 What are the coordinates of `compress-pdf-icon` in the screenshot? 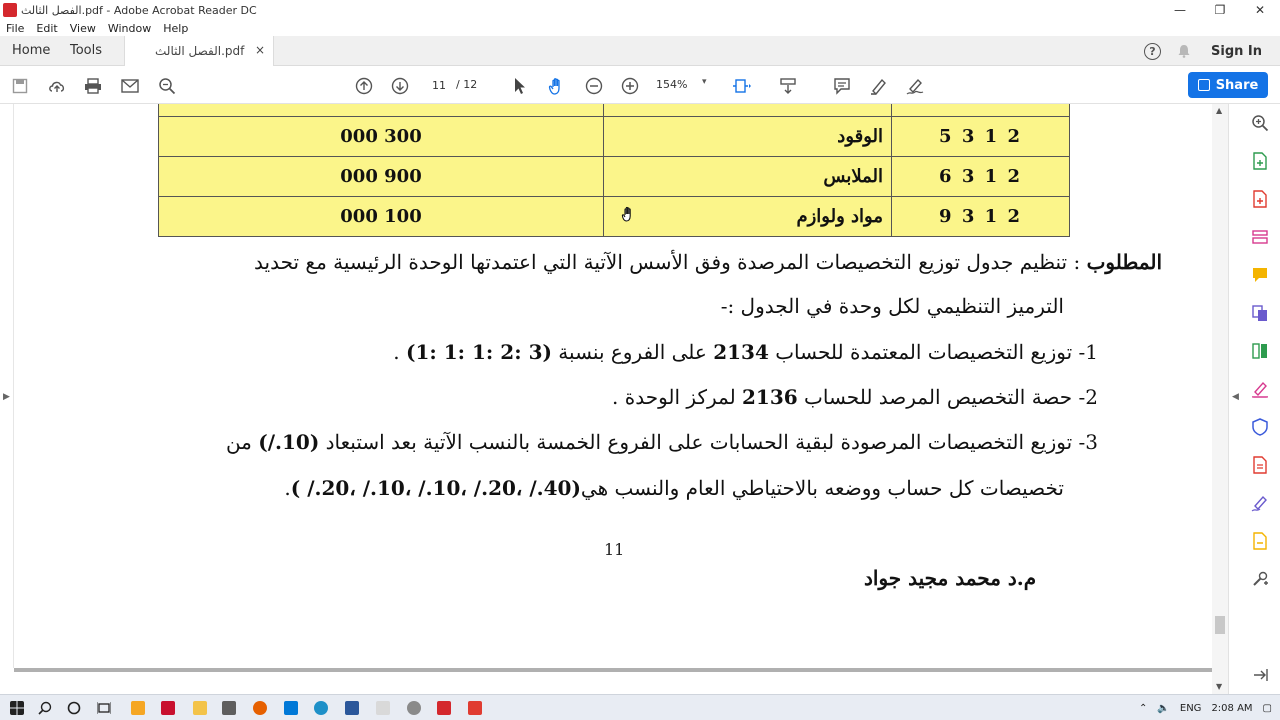 It's located at (1260, 465).